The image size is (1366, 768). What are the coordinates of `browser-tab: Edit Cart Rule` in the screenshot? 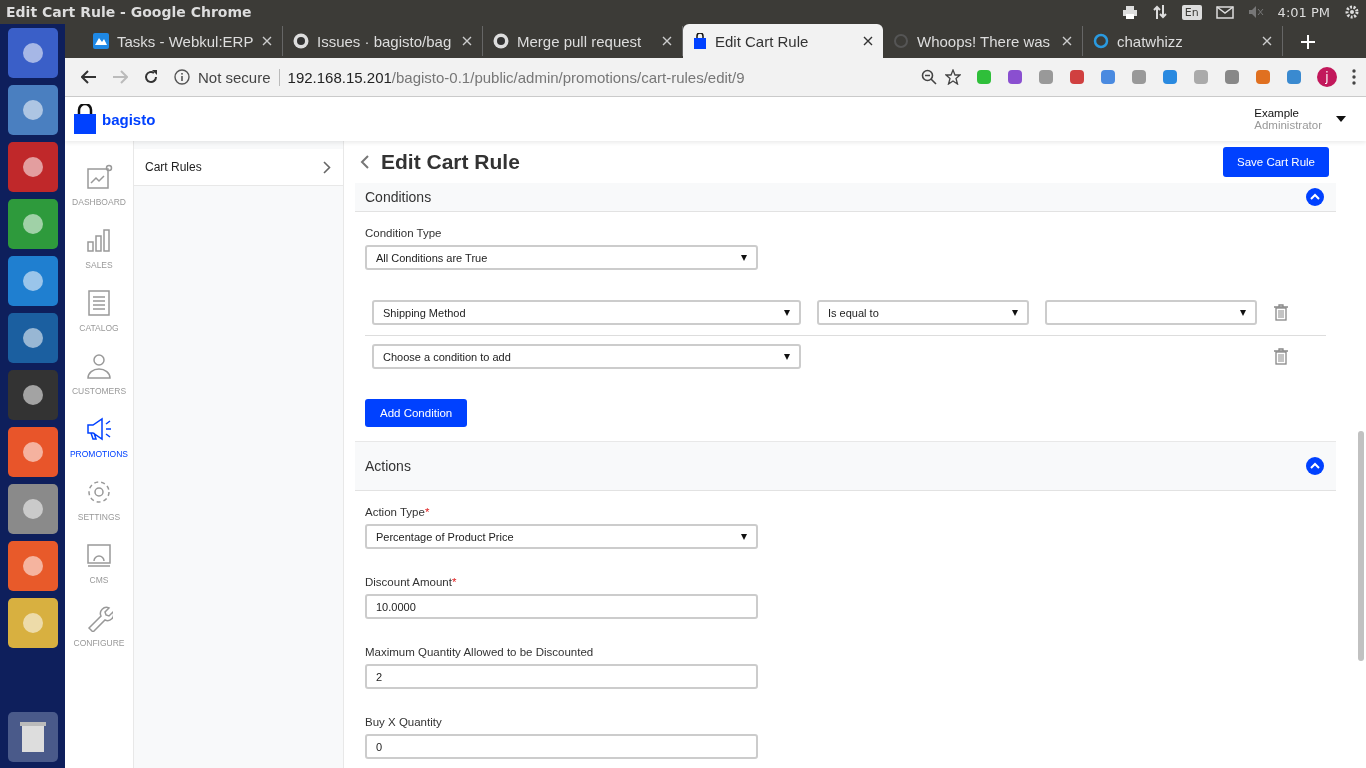 It's located at (783, 41).